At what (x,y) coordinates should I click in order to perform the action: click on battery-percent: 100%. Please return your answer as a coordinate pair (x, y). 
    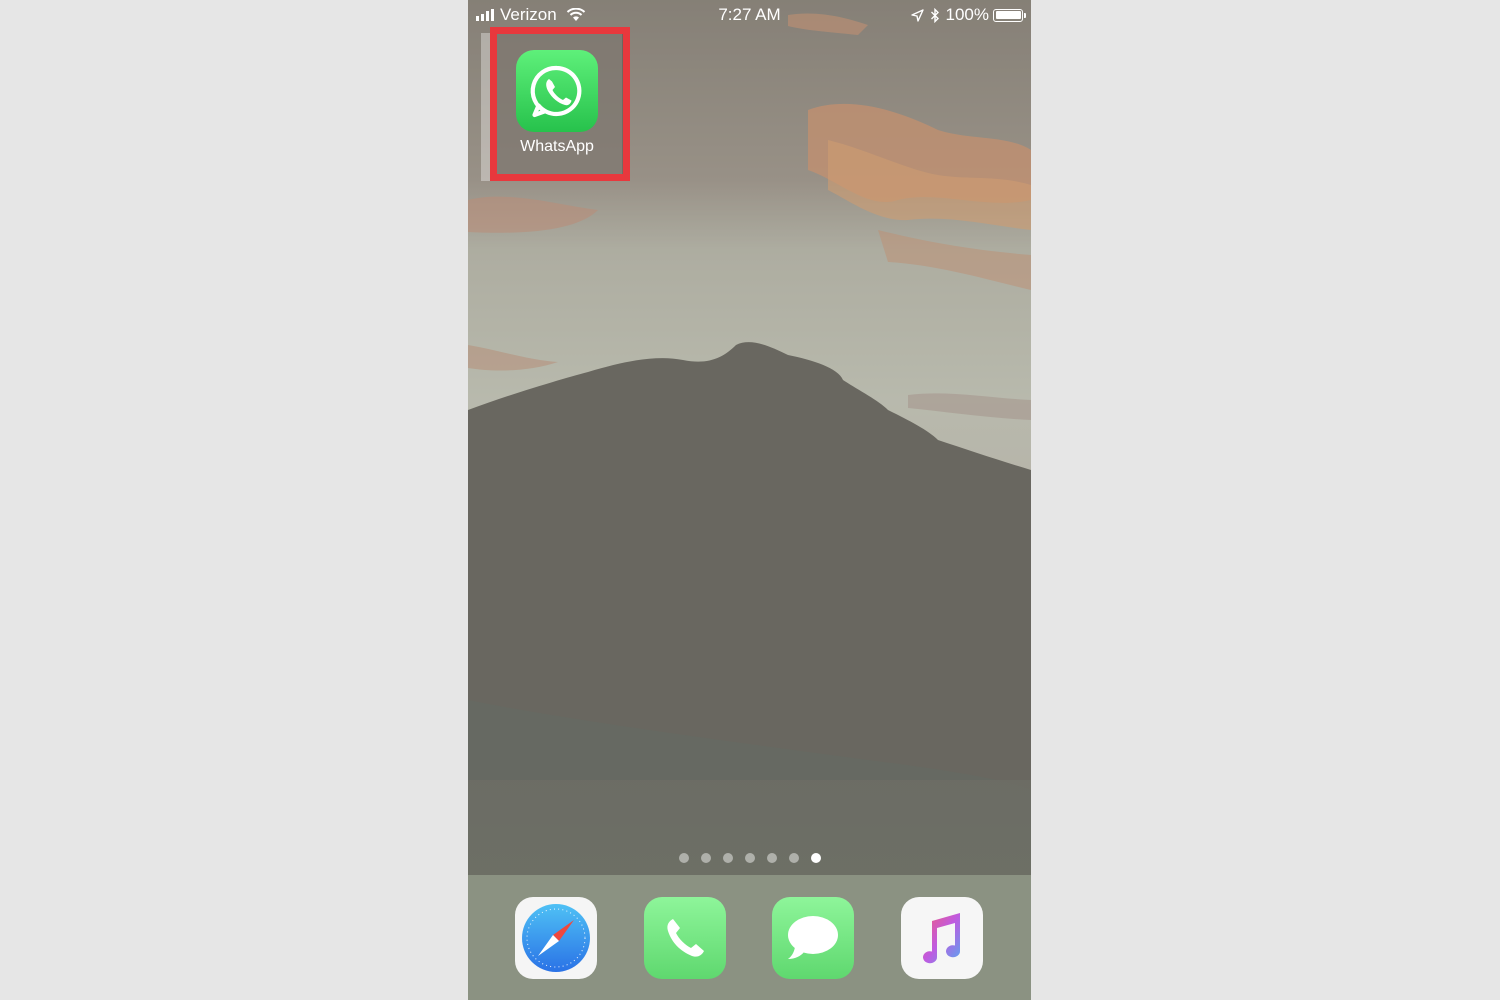
    Looking at the image, I should click on (967, 14).